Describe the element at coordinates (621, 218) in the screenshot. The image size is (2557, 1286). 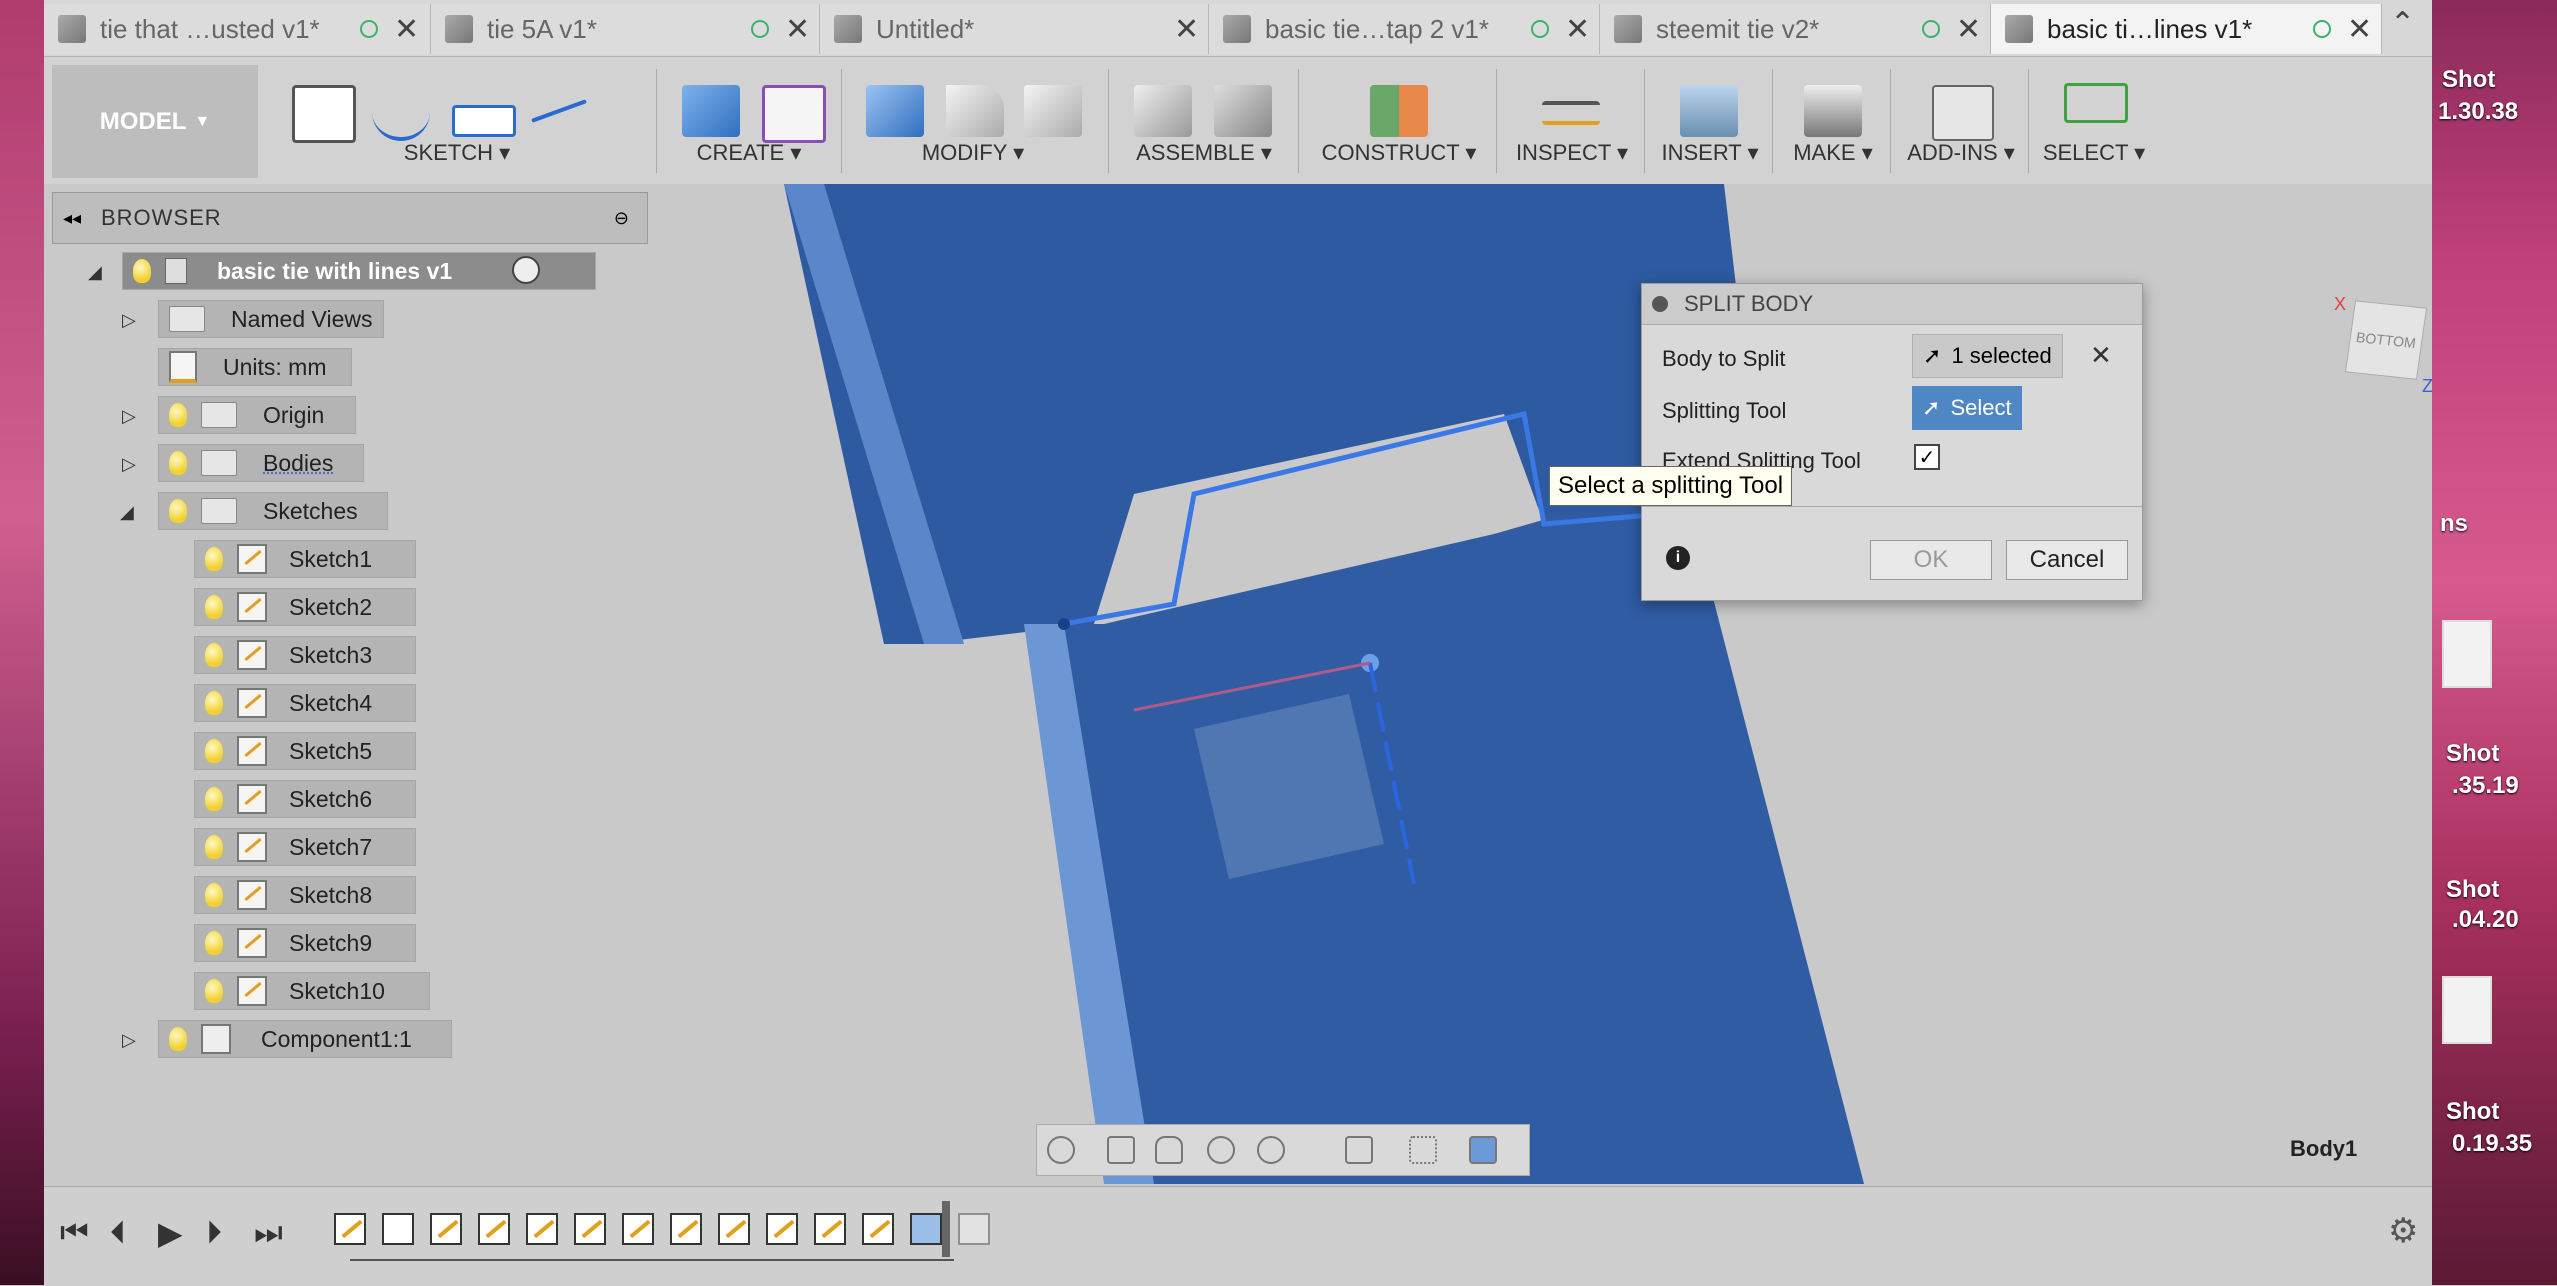
I see `browser-minimize-icon: ⊖` at that location.